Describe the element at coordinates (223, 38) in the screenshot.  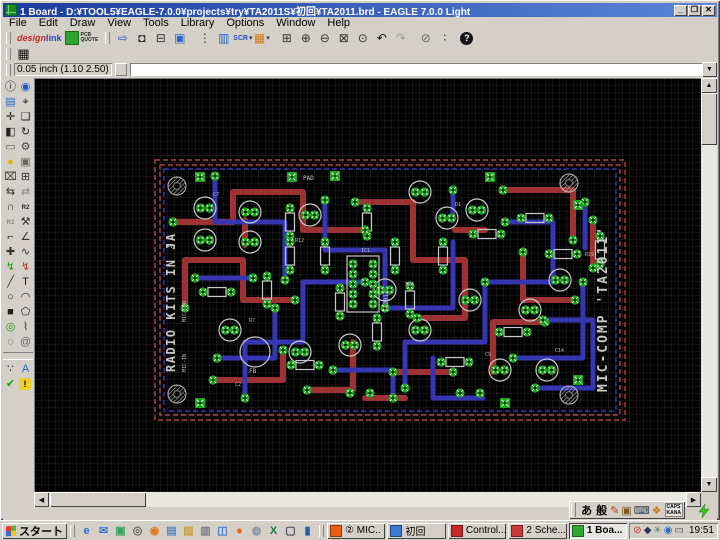
I see `layer-settings-button: ▥` at that location.